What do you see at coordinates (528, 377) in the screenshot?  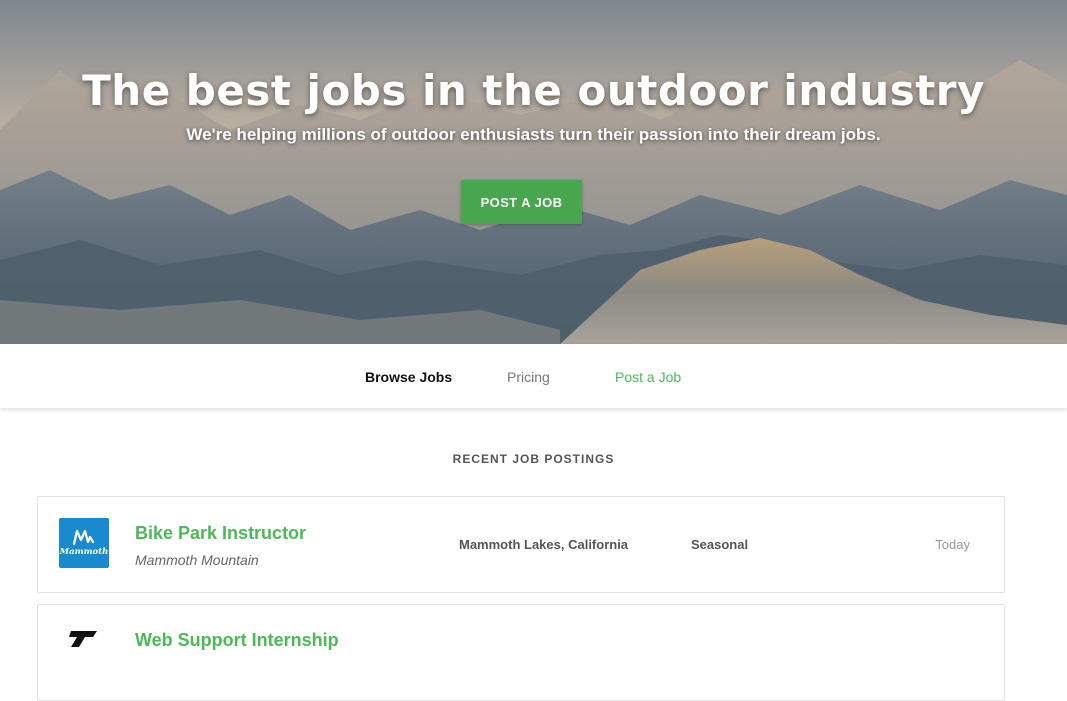 I see `nav-pricing: Pricing` at bounding box center [528, 377].